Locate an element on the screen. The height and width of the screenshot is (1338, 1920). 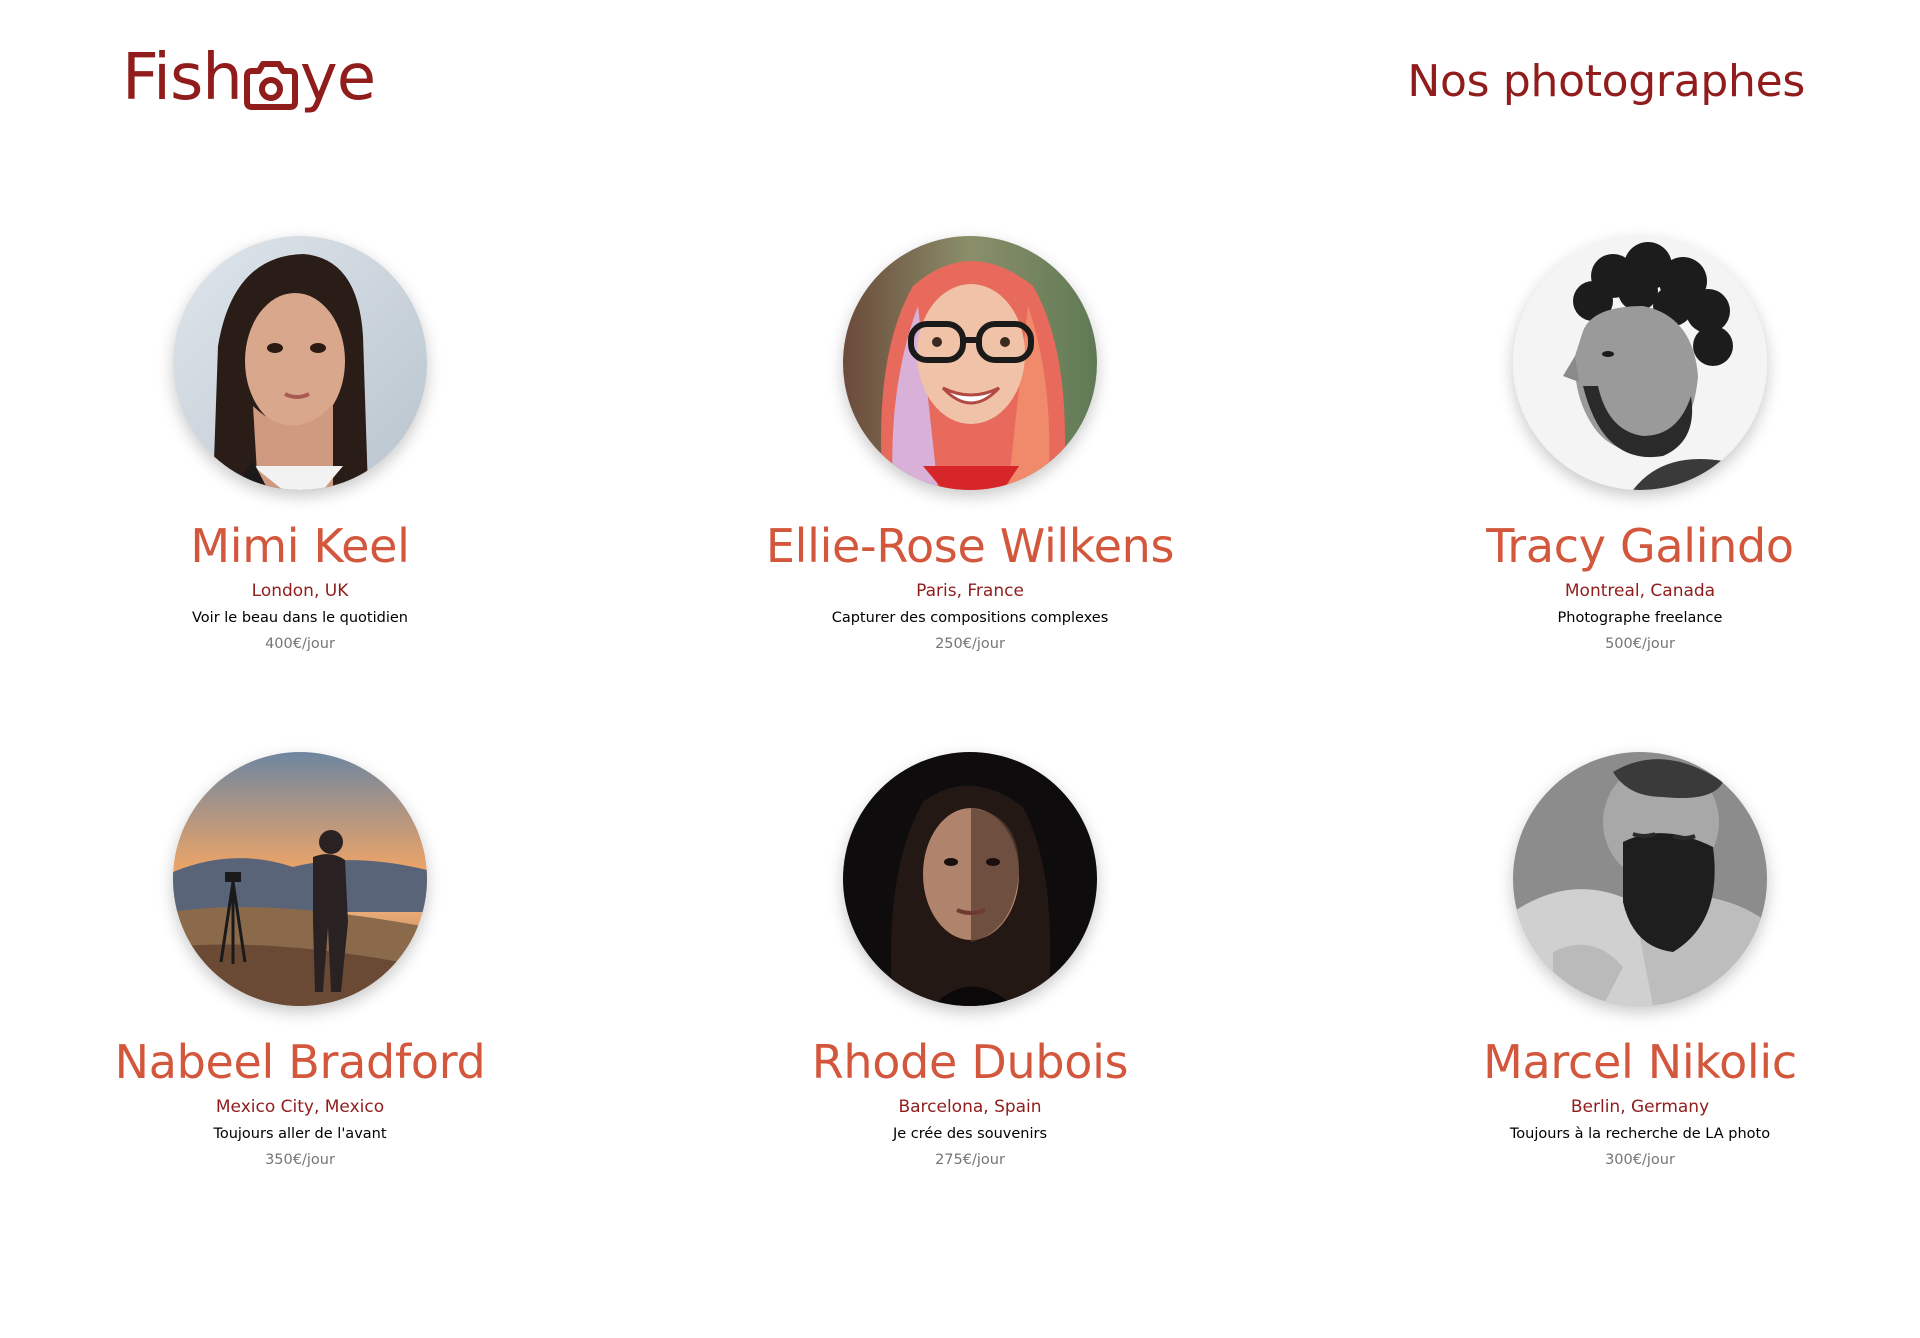
photographer-name: Mimi Keel is located at coordinates (300, 546).